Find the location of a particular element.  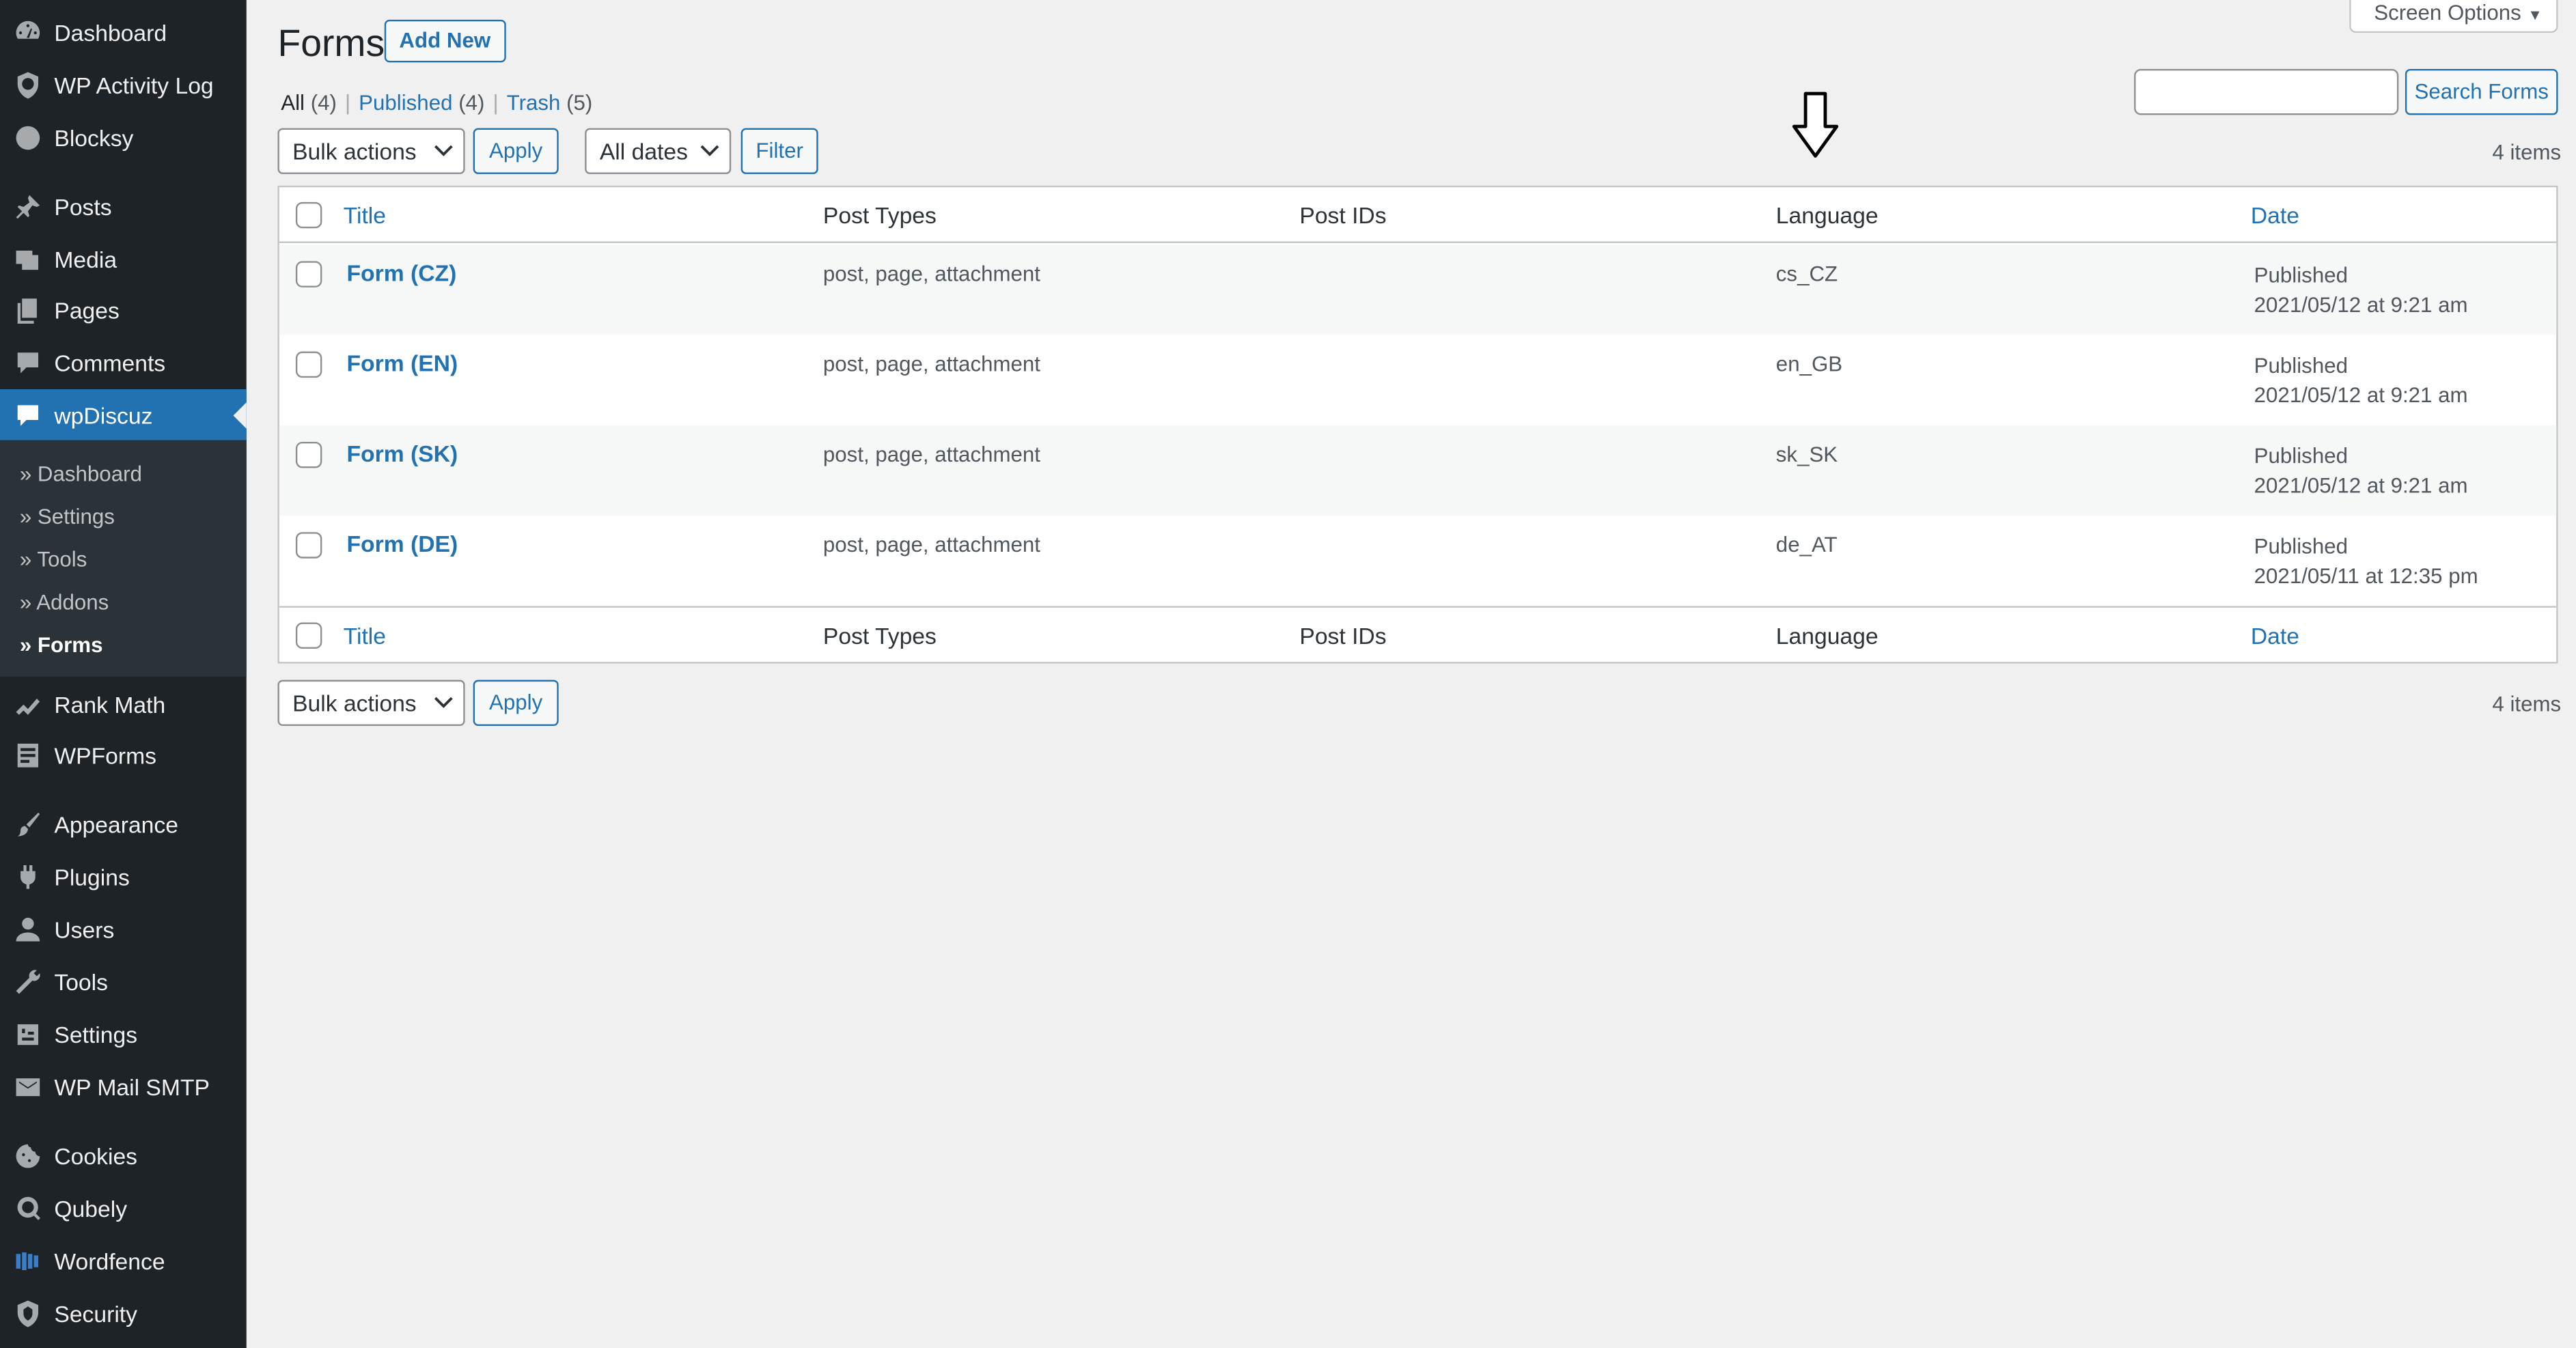

date-filter-value: All dates is located at coordinates (644, 151).